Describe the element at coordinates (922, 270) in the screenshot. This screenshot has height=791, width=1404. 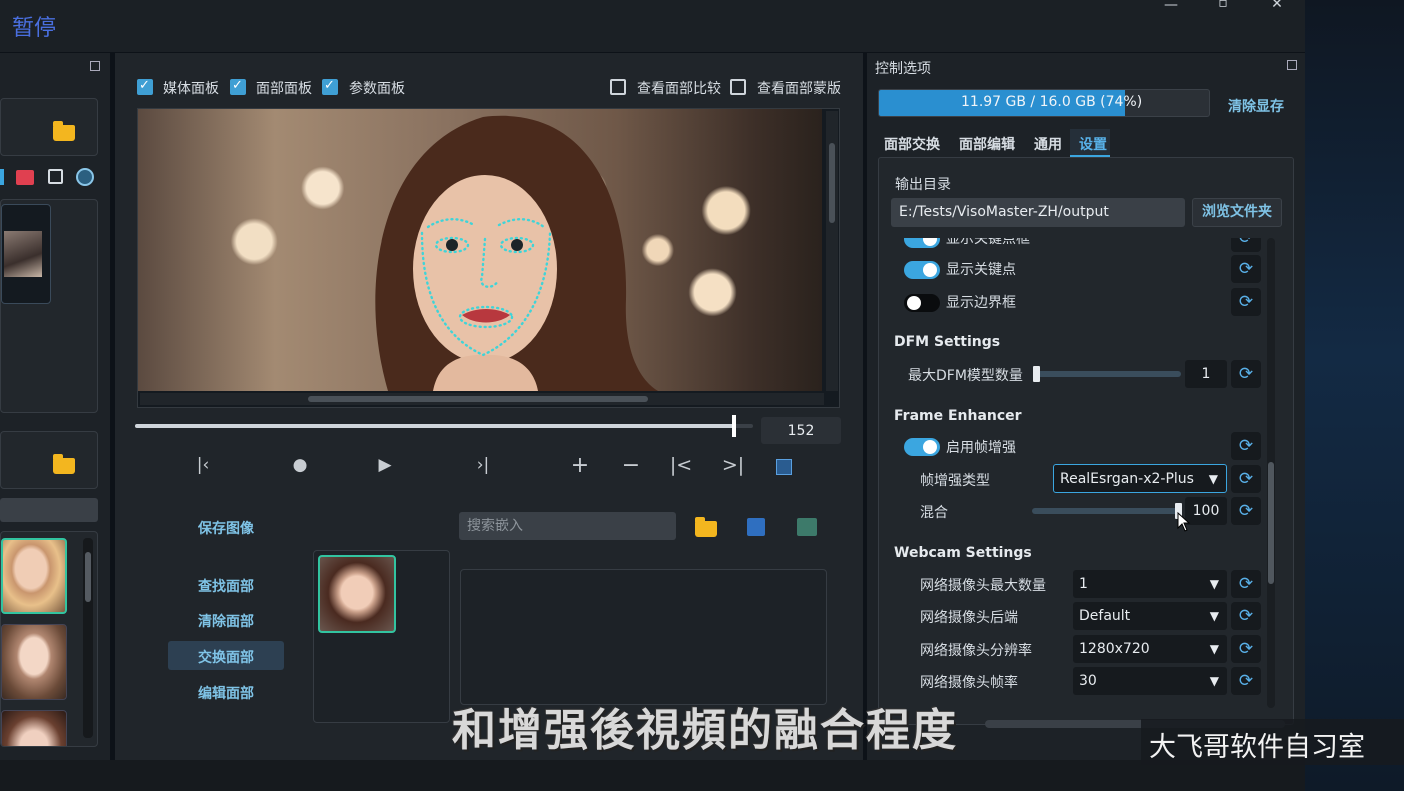
I see `show-keypoints-toggle` at that location.